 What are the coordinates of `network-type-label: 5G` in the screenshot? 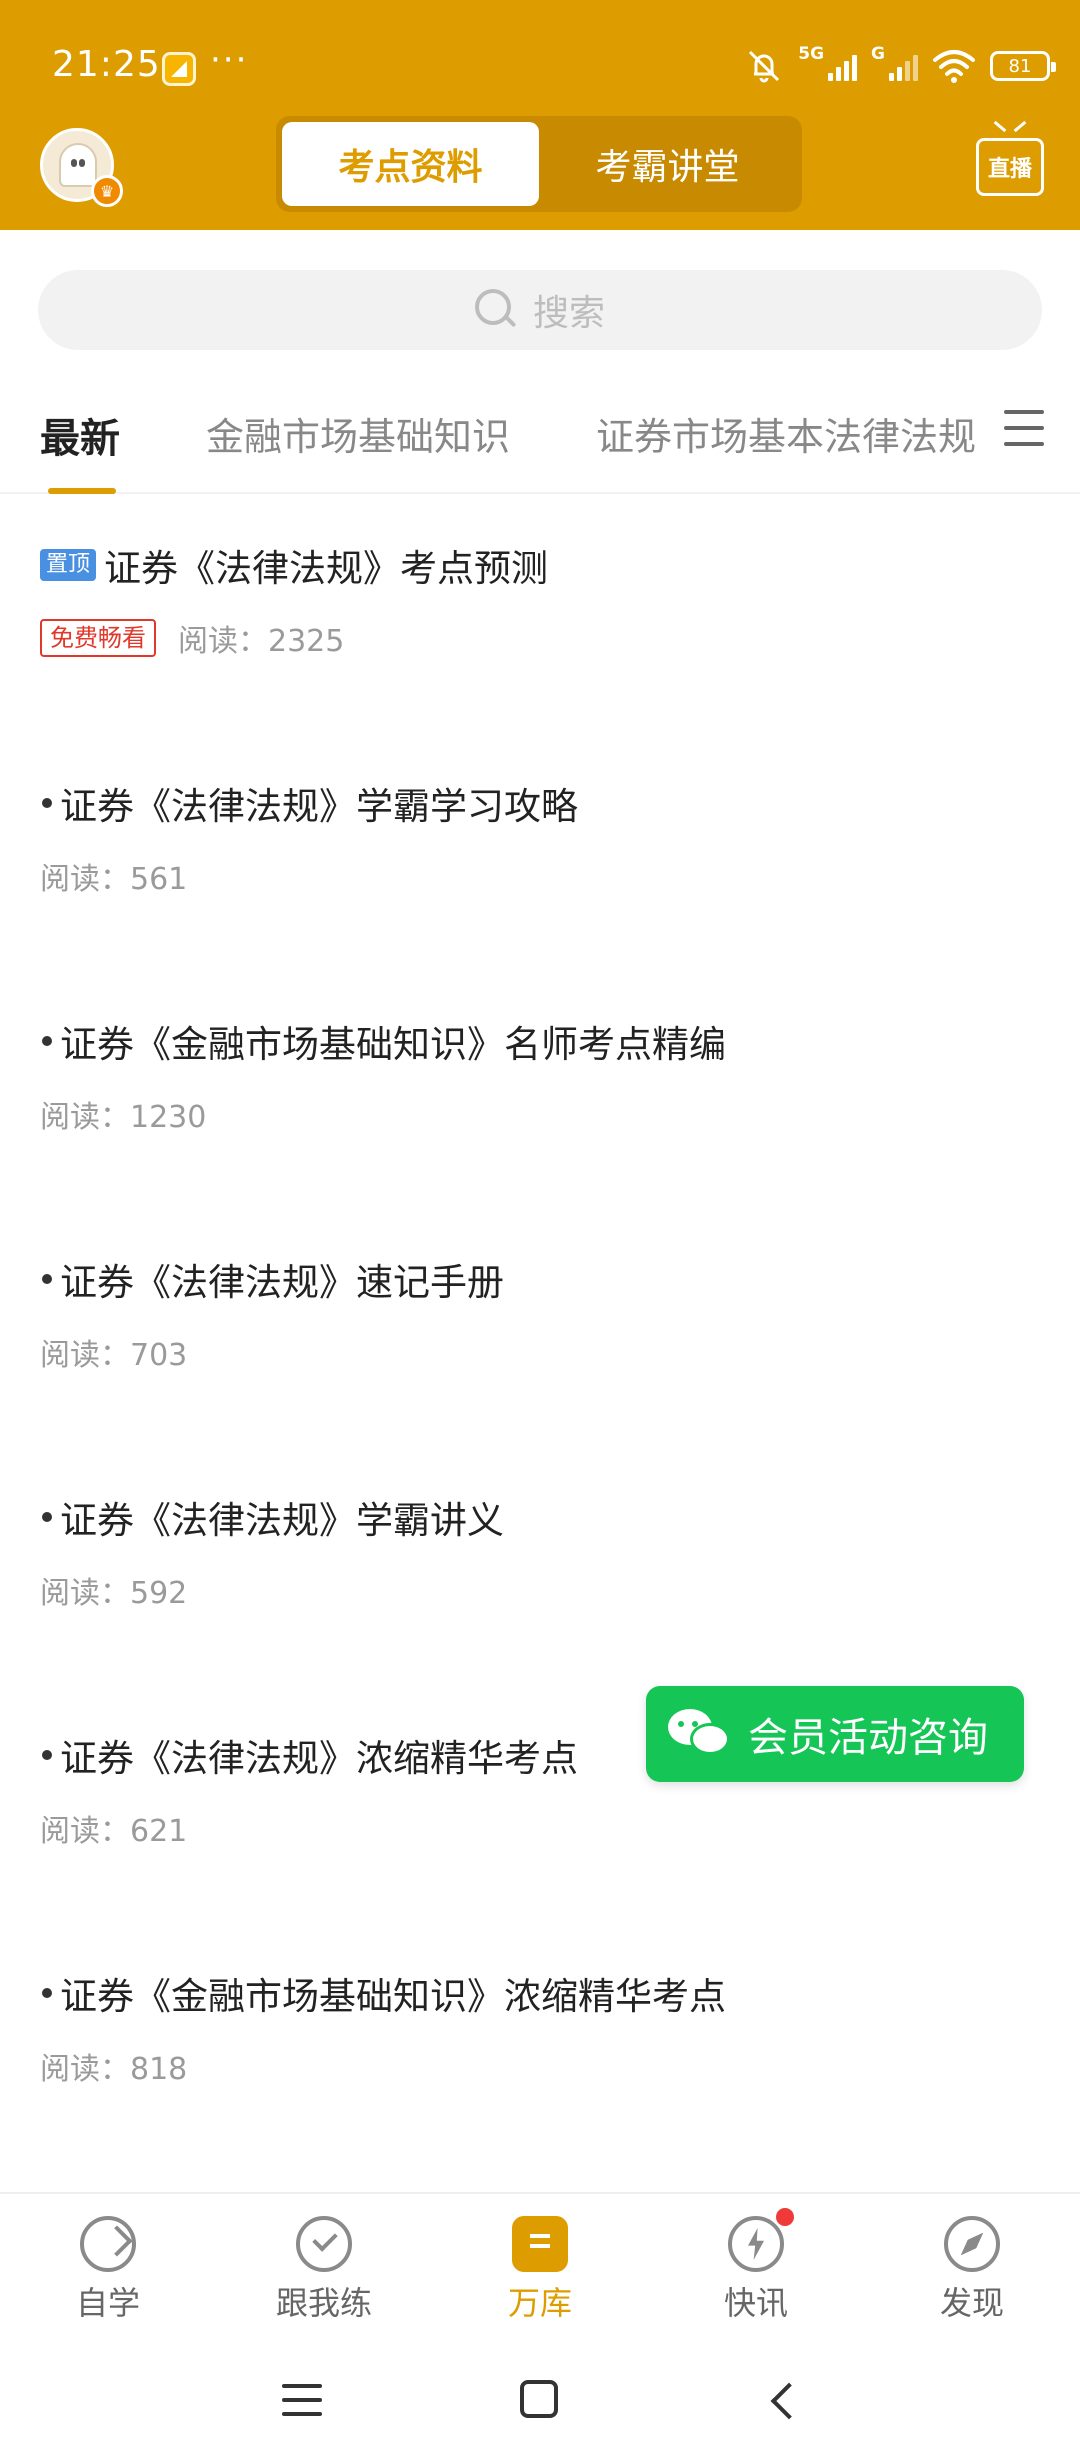 It's located at (811, 54).